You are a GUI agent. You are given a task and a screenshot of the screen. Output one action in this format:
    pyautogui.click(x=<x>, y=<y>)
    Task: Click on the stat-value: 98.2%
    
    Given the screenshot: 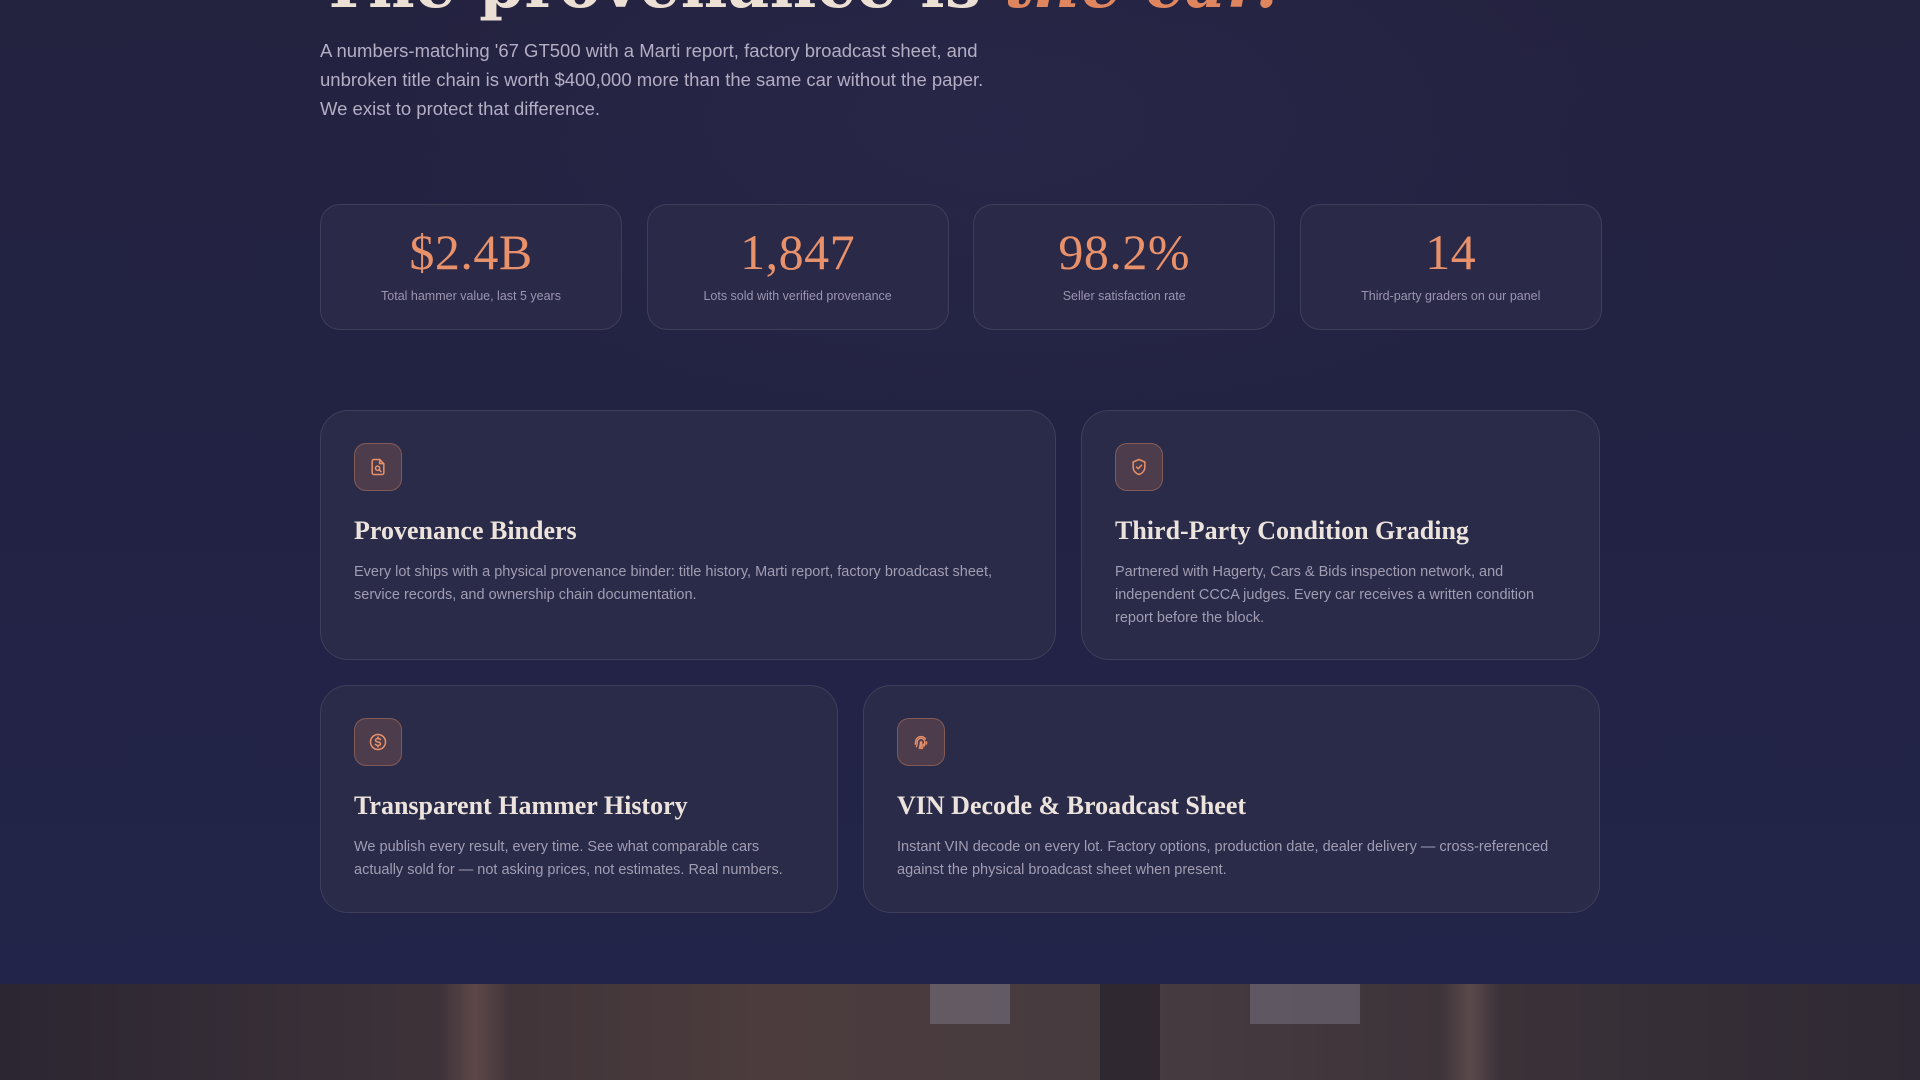 What is the action you would take?
    pyautogui.click(x=1124, y=252)
    